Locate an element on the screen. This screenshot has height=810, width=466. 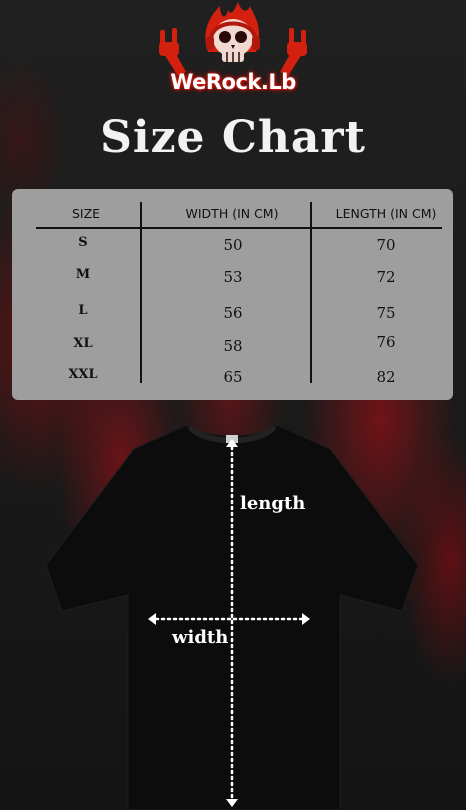
width-label: width is located at coordinates (200, 637).